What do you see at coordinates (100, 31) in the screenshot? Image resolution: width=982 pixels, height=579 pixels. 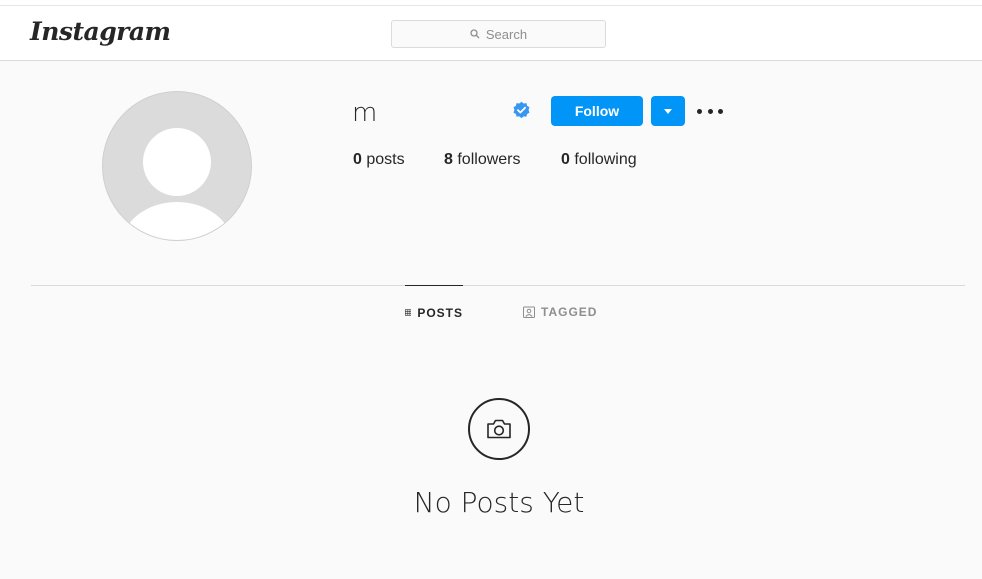 I see `instagram-logo: Instagram` at bounding box center [100, 31].